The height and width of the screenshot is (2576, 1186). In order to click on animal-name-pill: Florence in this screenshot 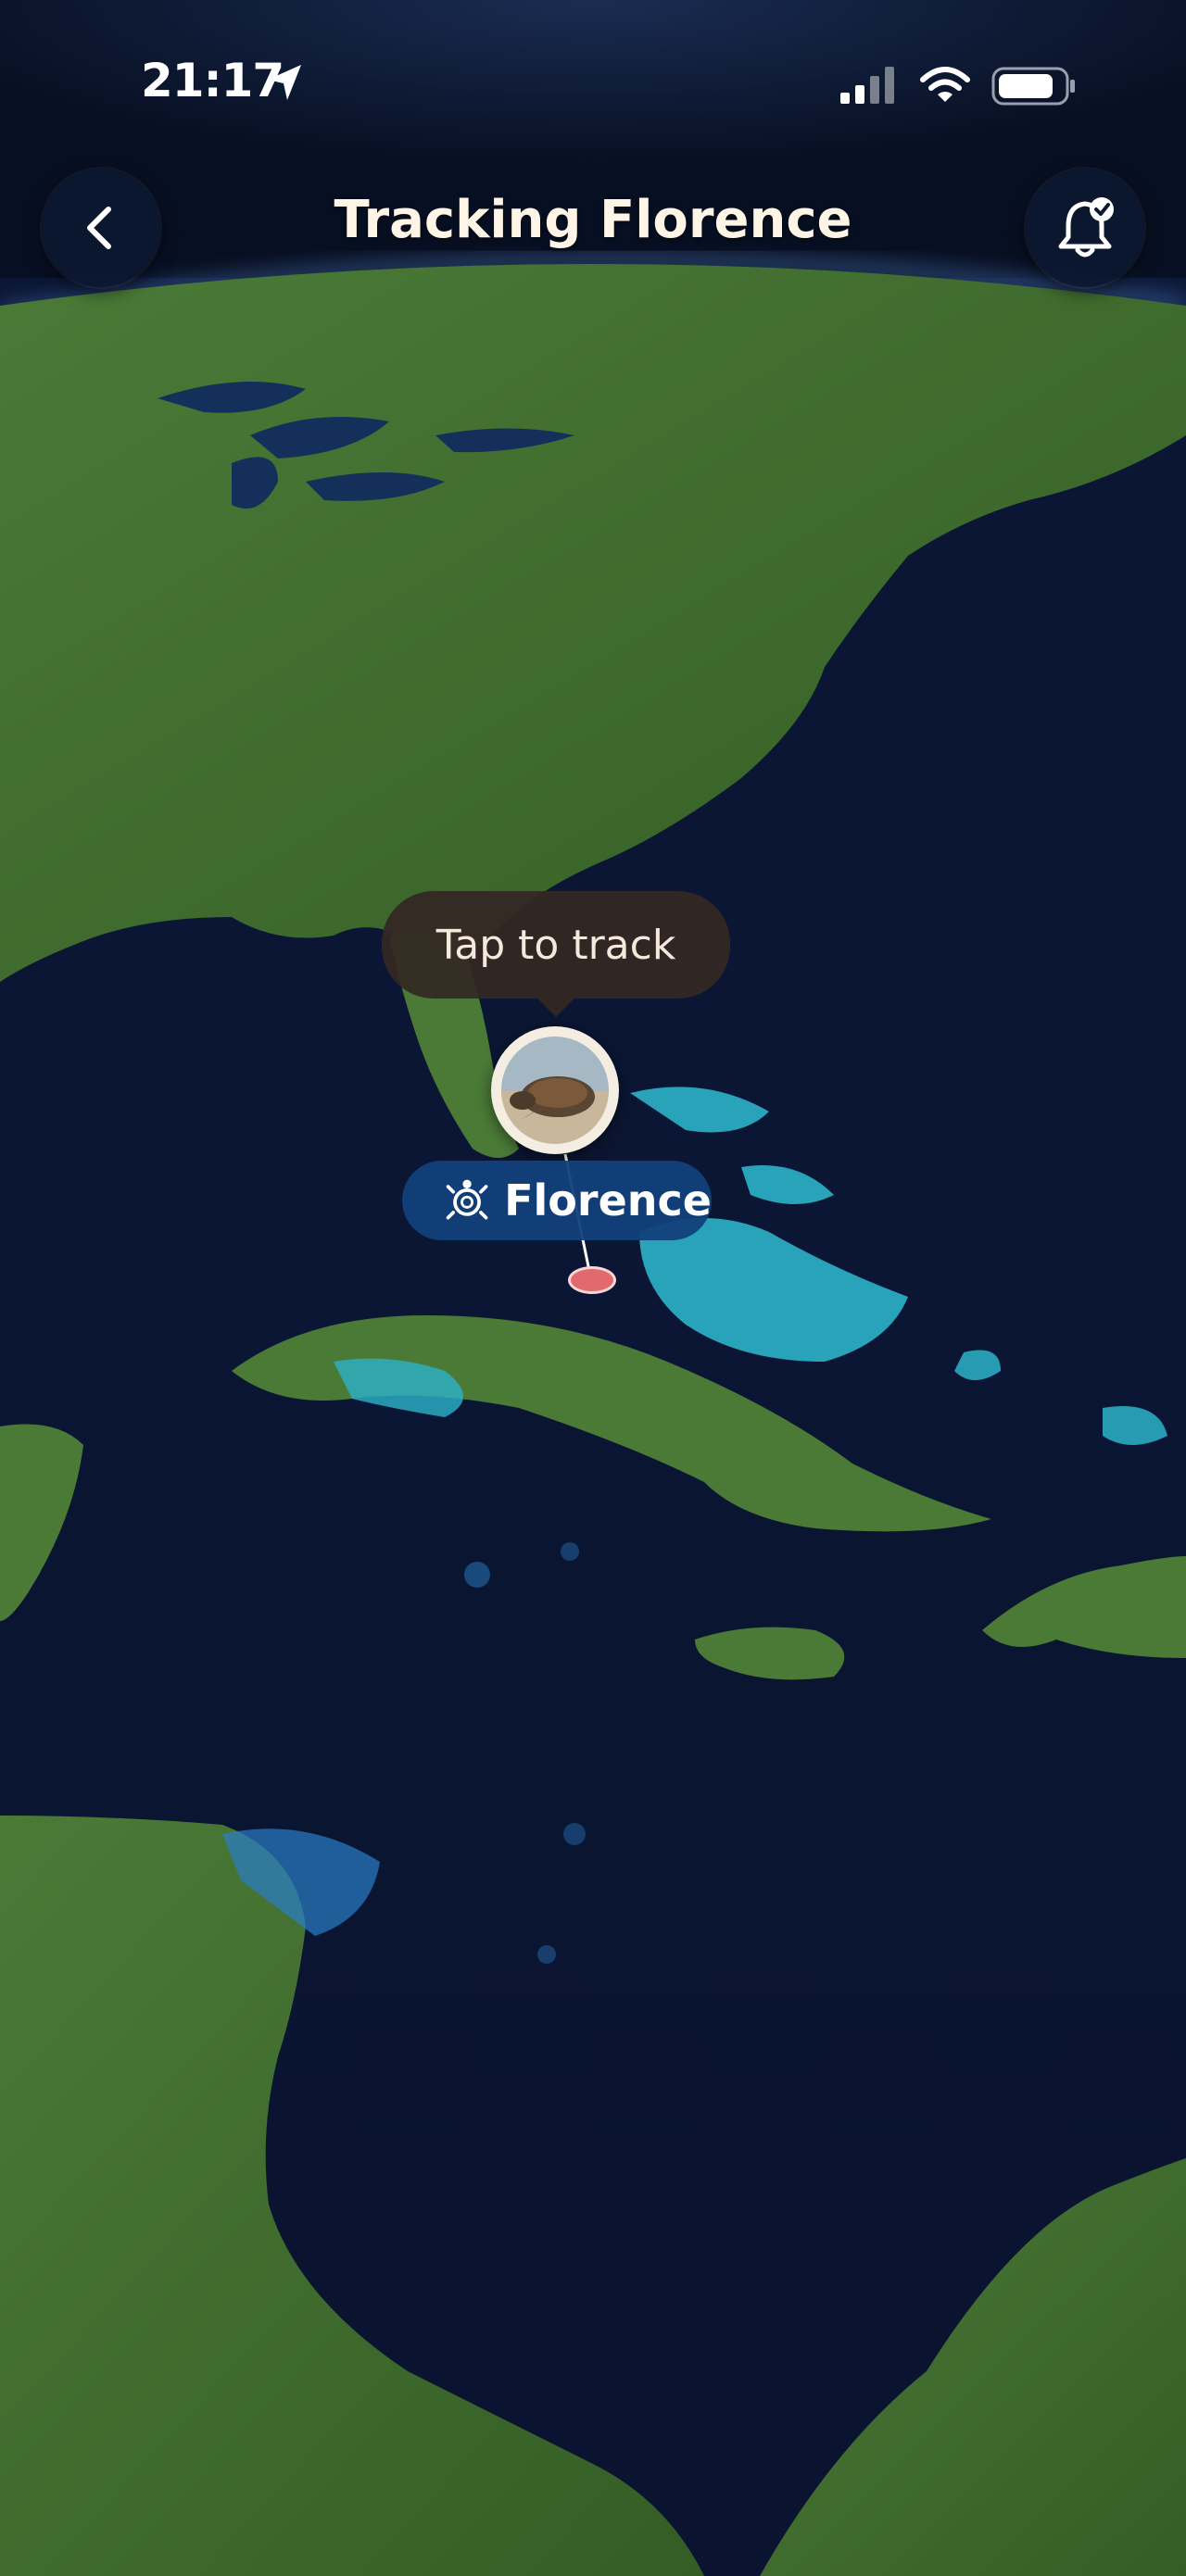, I will do `click(557, 1200)`.